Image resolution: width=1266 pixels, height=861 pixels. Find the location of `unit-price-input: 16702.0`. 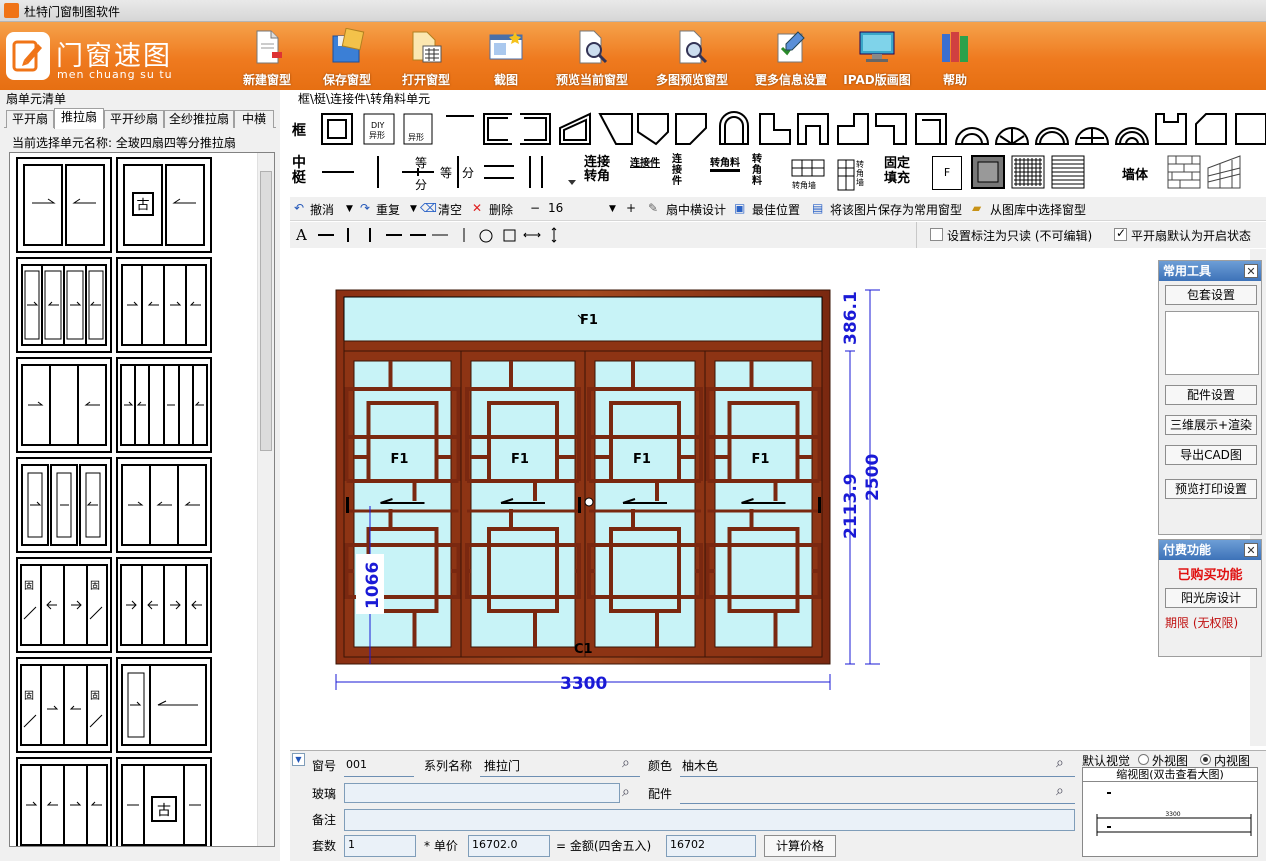

unit-price-input: 16702.0 is located at coordinates (509, 846).